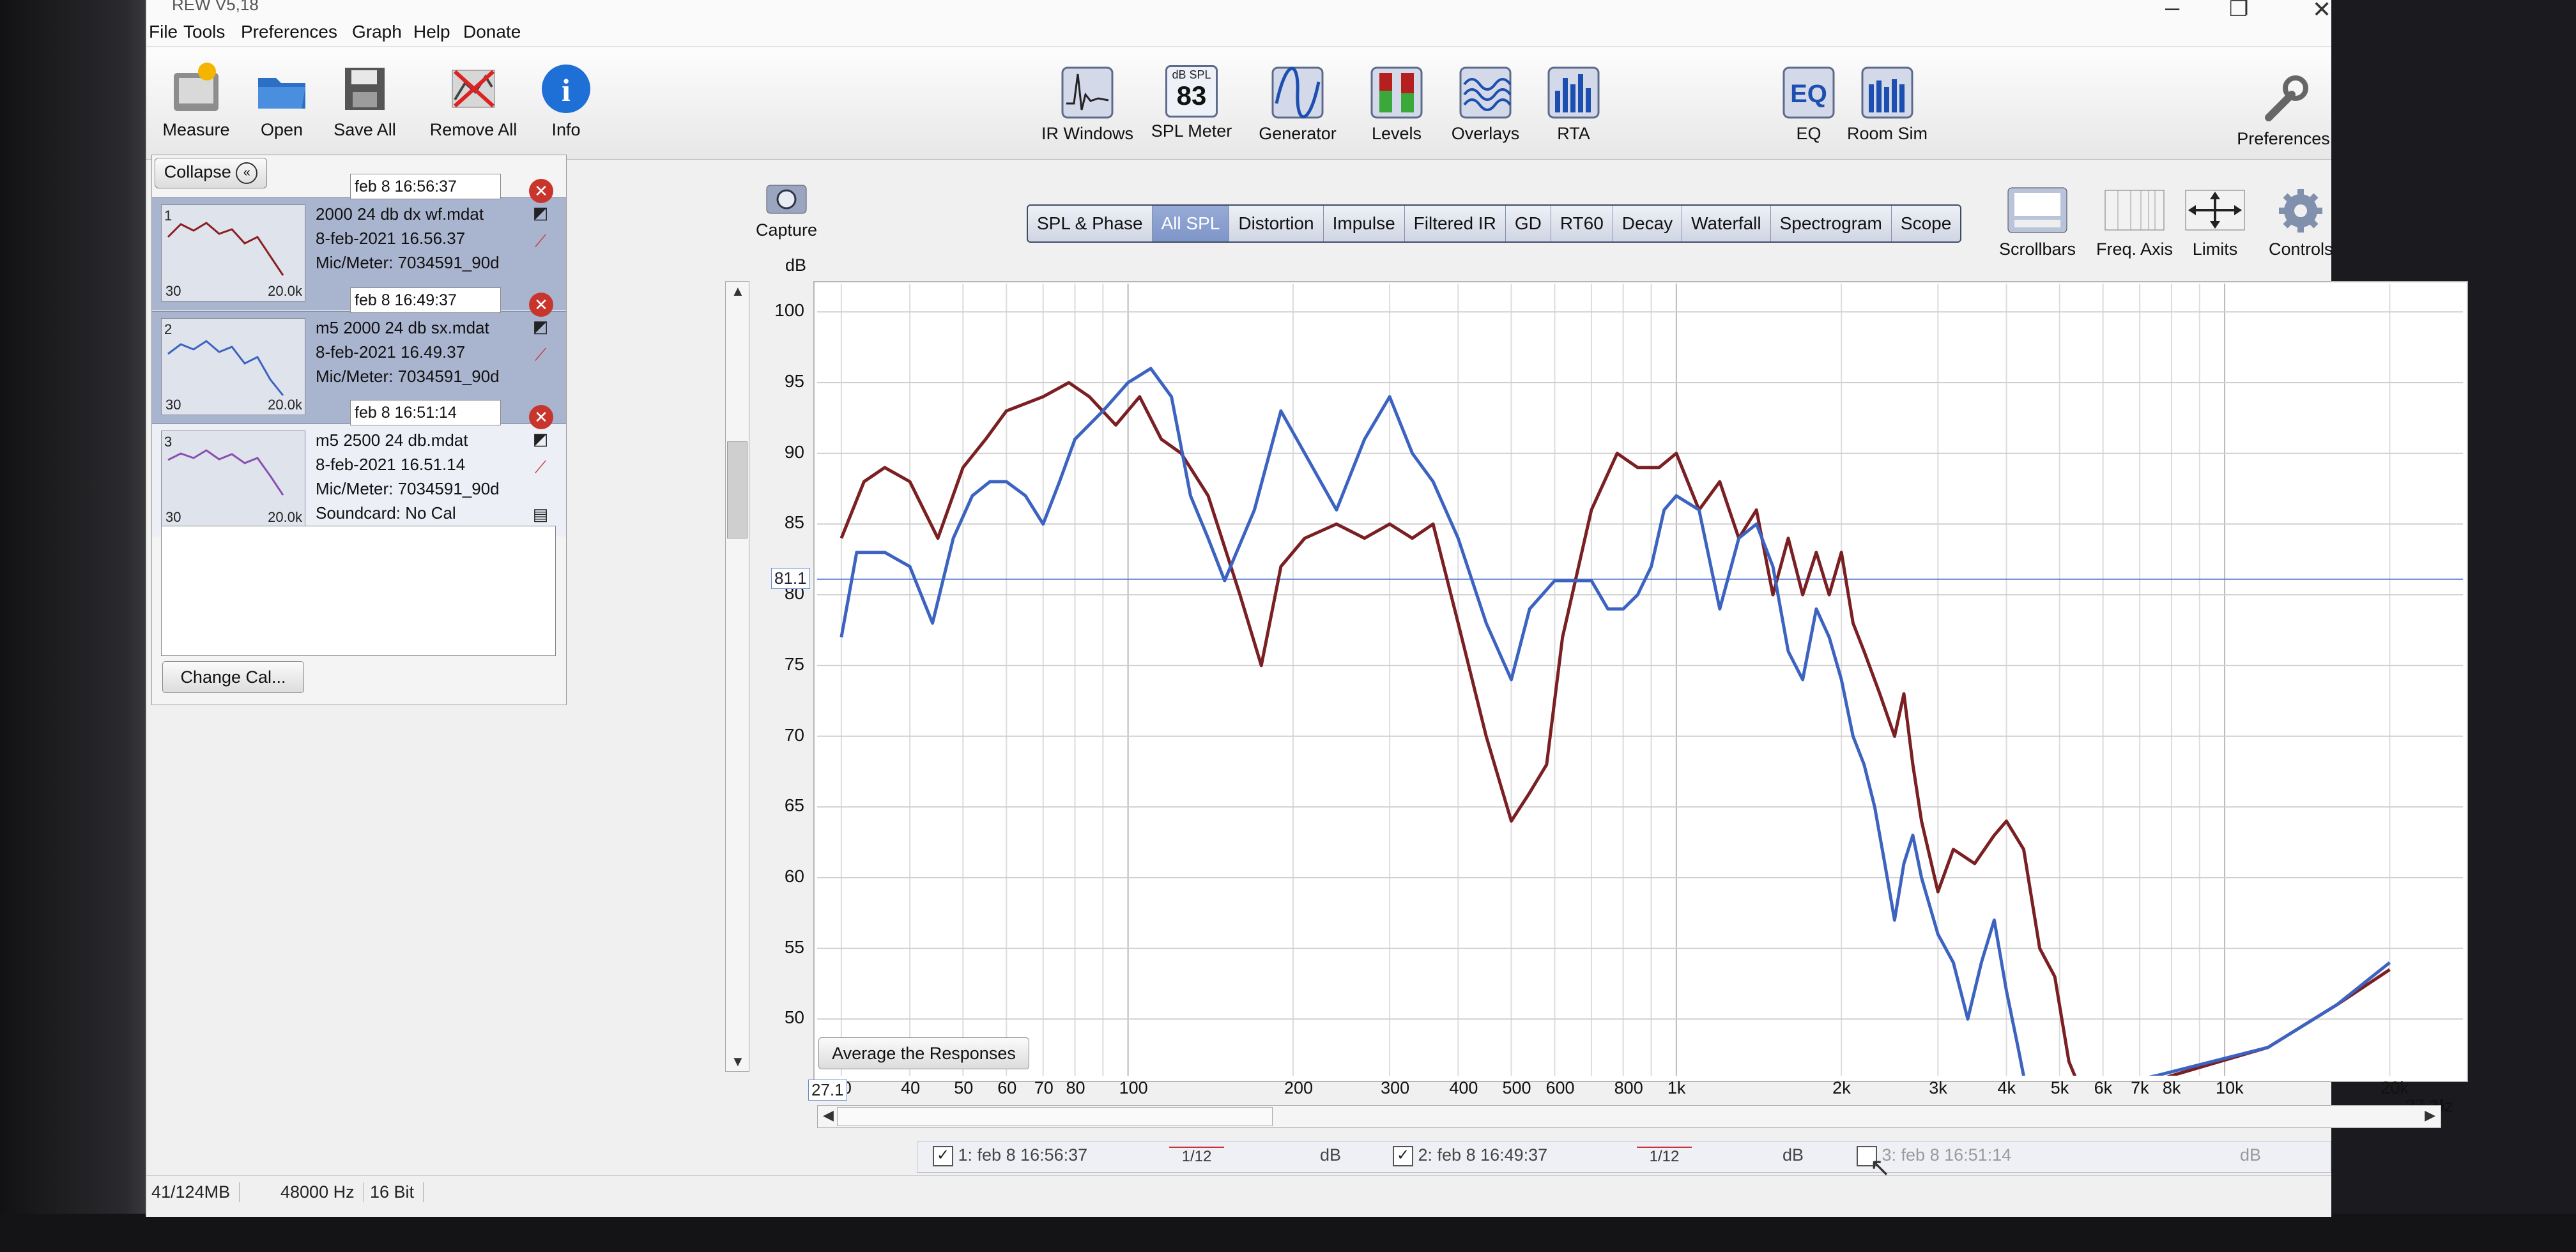 The width and height of the screenshot is (2576, 1252). What do you see at coordinates (1808, 92) in the screenshot?
I see `eq-icon: EQ` at bounding box center [1808, 92].